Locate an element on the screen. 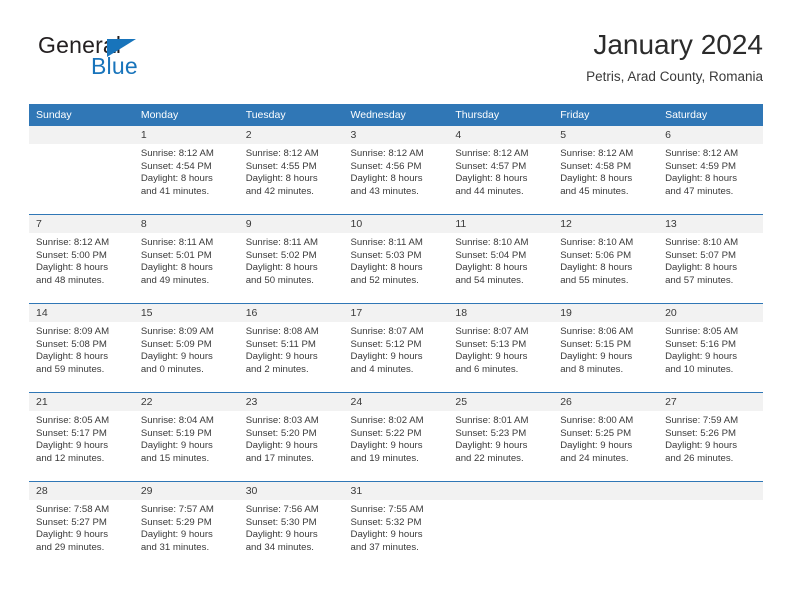 Image resolution: width=792 pixels, height=612 pixels. day-number: 16 is located at coordinates (291, 313).